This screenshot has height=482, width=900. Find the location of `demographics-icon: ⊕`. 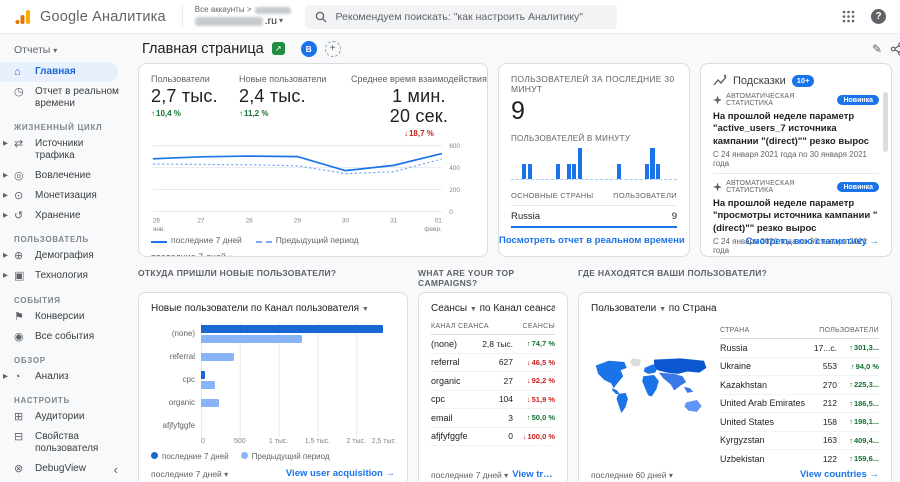

demographics-icon: ⊕ is located at coordinates (19, 256).